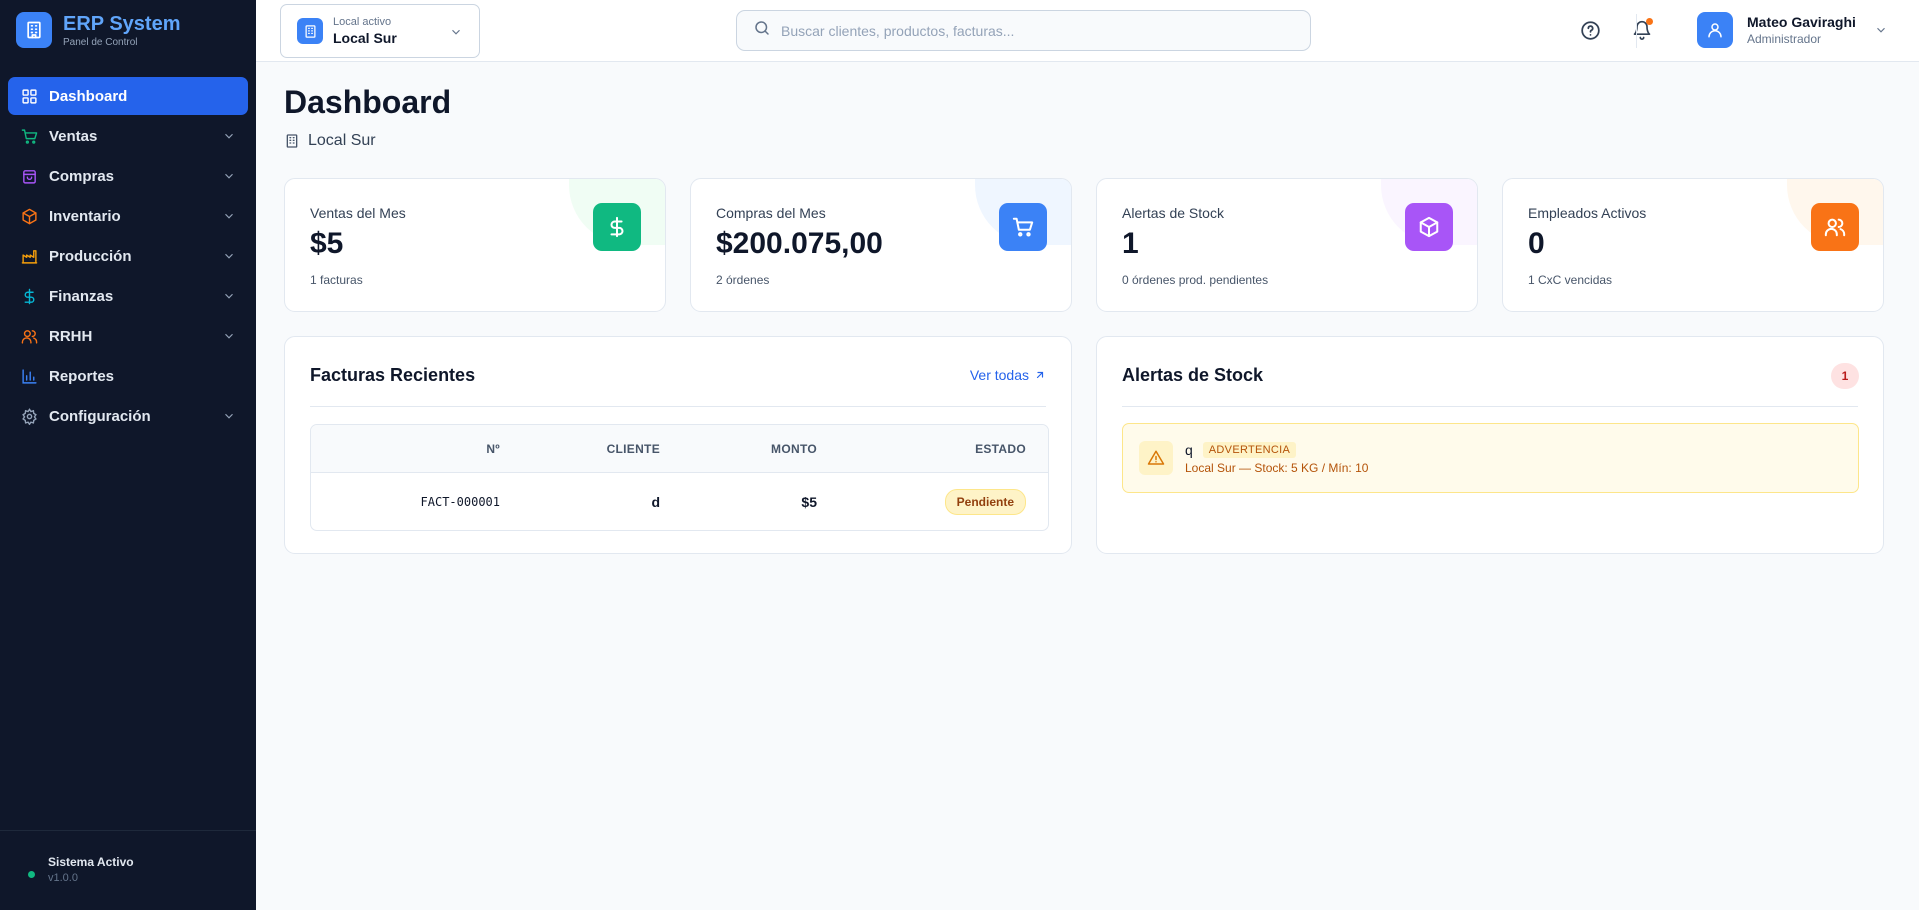 The height and width of the screenshot is (910, 1919). What do you see at coordinates (1277, 468) in the screenshot?
I see `alert-detail: Local Sur — Stock: 5 KG / Mín: 10` at bounding box center [1277, 468].